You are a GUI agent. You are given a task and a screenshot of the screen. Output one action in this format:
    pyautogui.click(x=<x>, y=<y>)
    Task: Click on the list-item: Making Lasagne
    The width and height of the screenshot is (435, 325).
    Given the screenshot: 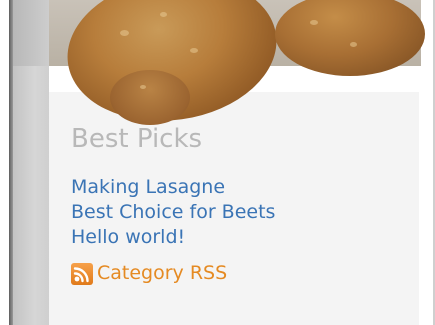 What is the action you would take?
    pyautogui.click(x=173, y=187)
    